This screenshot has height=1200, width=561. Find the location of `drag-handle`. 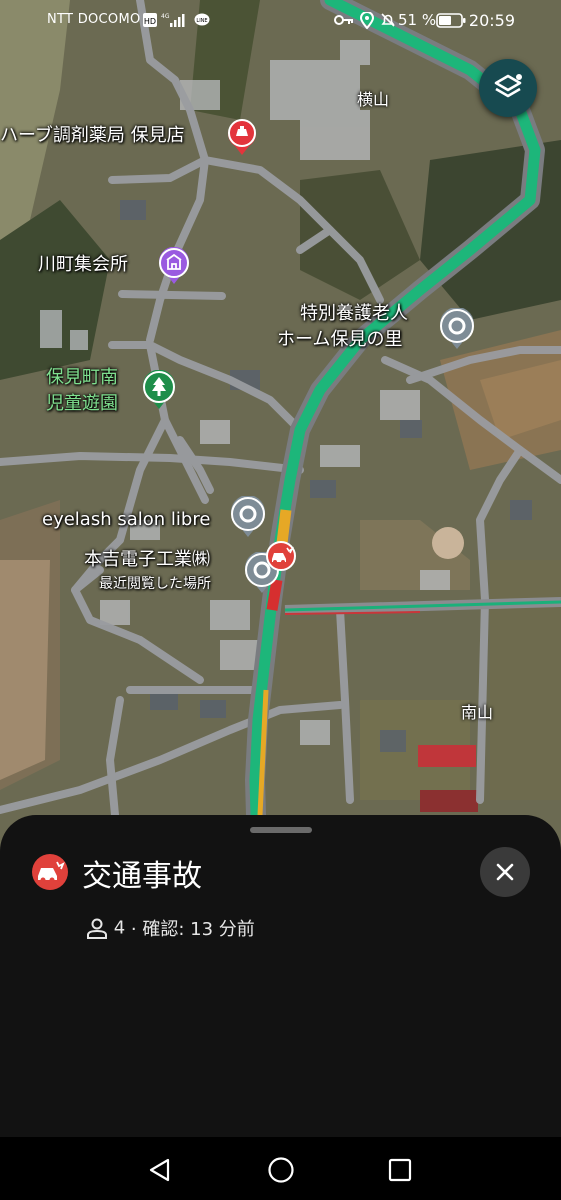

drag-handle is located at coordinates (281, 830).